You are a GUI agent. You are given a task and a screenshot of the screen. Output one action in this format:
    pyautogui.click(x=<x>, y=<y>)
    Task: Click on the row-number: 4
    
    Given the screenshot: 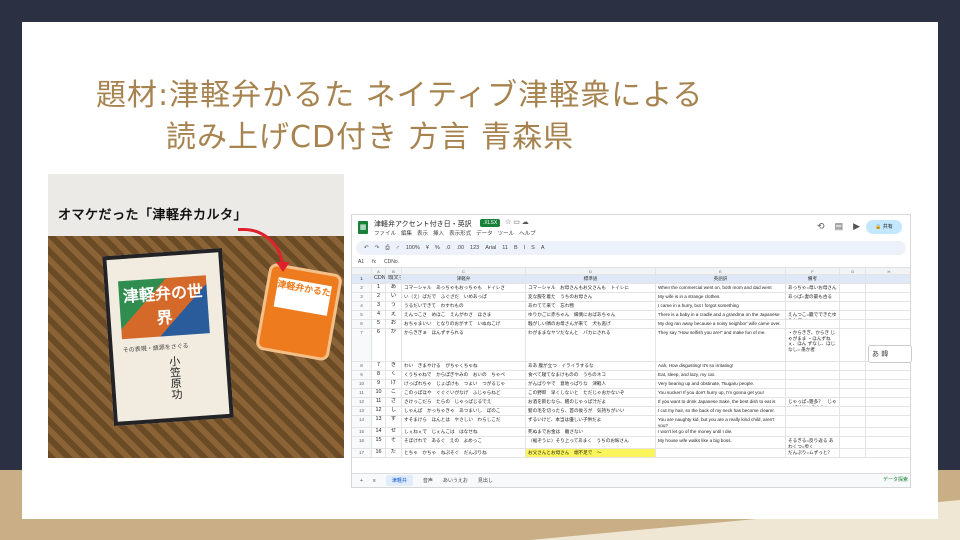 What is the action you would take?
    pyautogui.click(x=362, y=306)
    